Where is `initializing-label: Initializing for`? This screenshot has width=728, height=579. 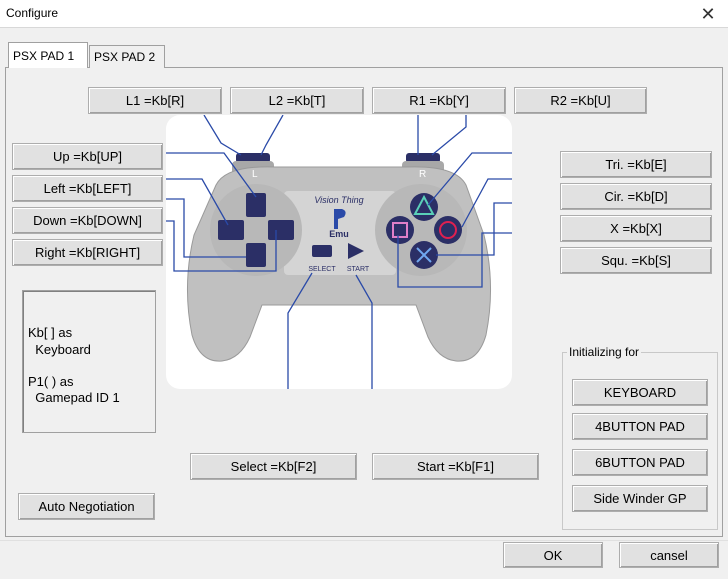 initializing-label: Initializing for is located at coordinates (604, 352).